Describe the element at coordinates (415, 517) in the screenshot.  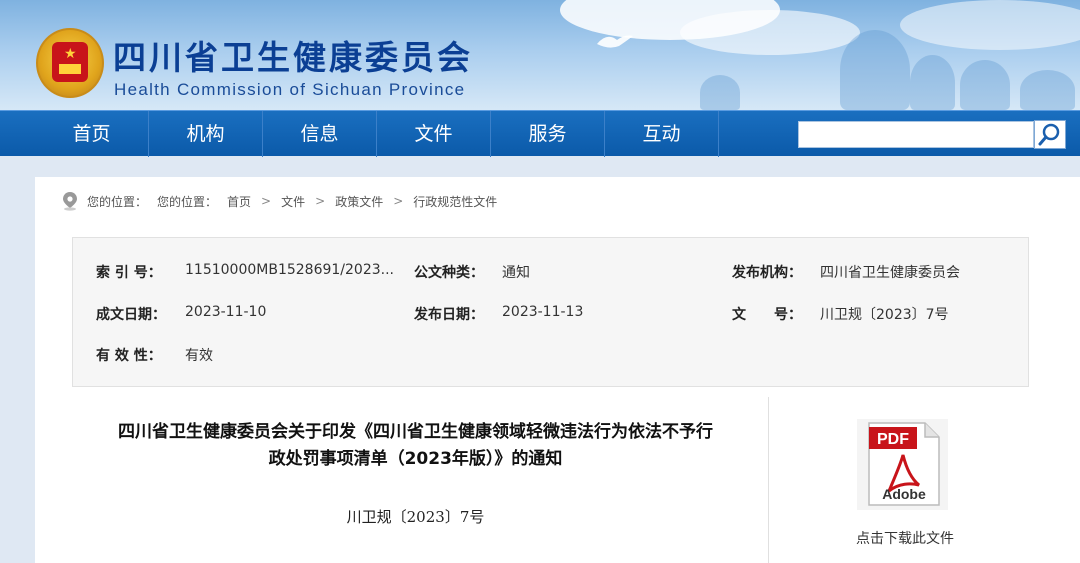
I see `document-number: 川卫规〔2023〕7号` at that location.